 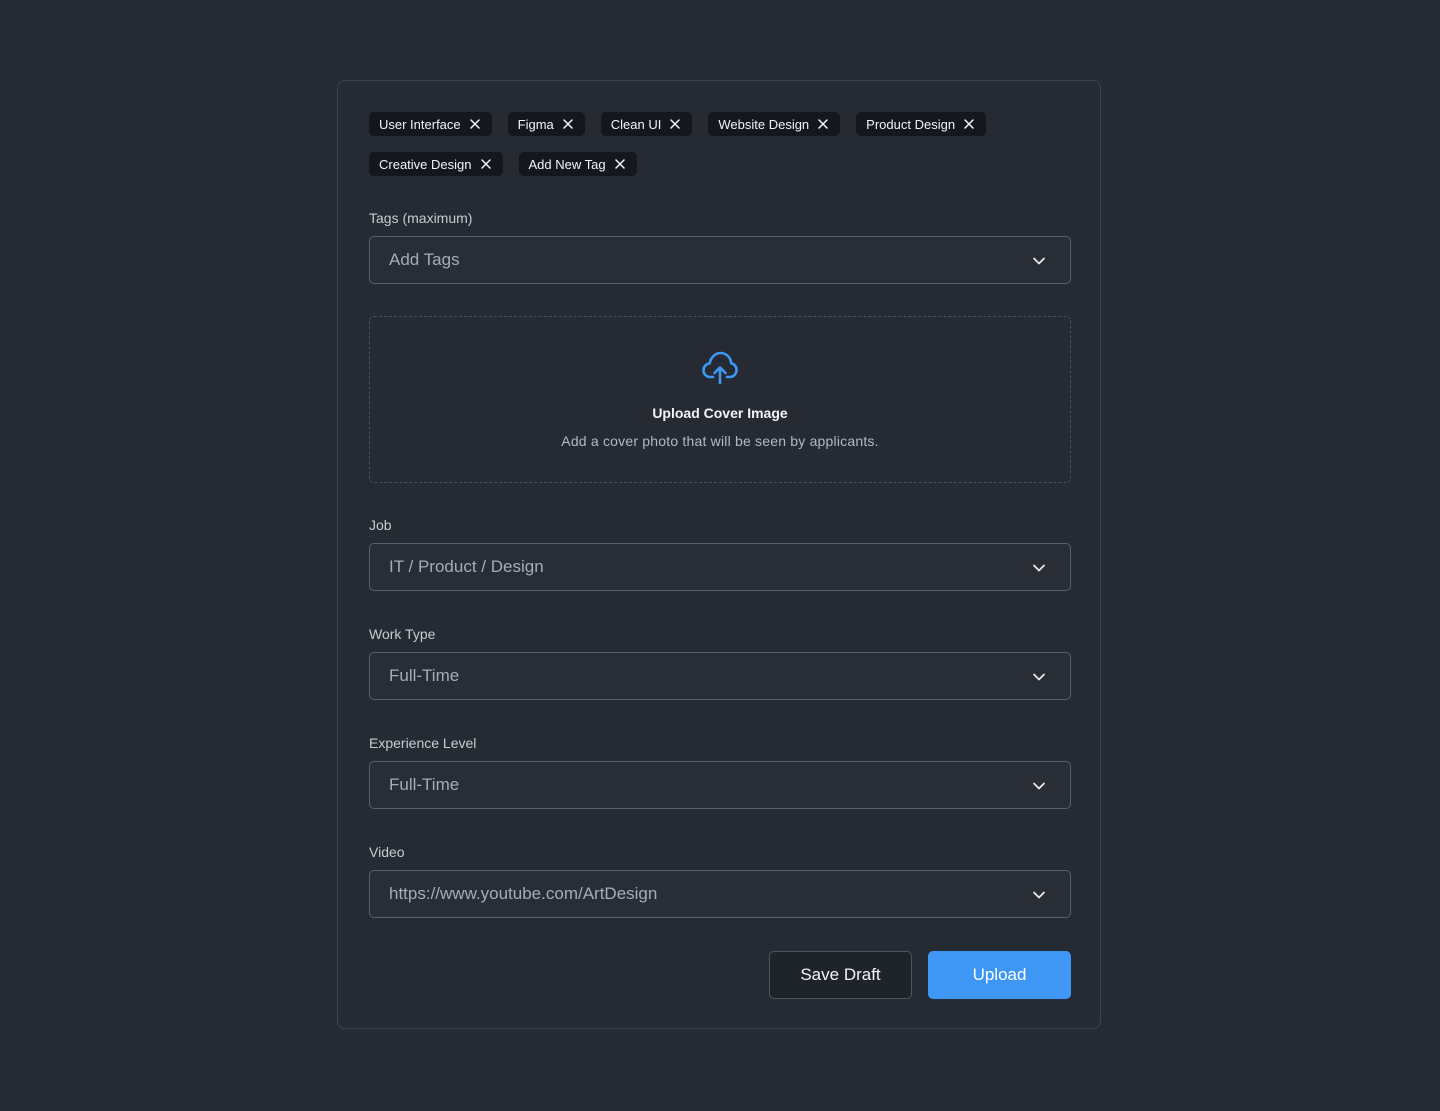 I want to click on video-select: https://www.youtube.com/ArtDesign, so click(x=720, y=894).